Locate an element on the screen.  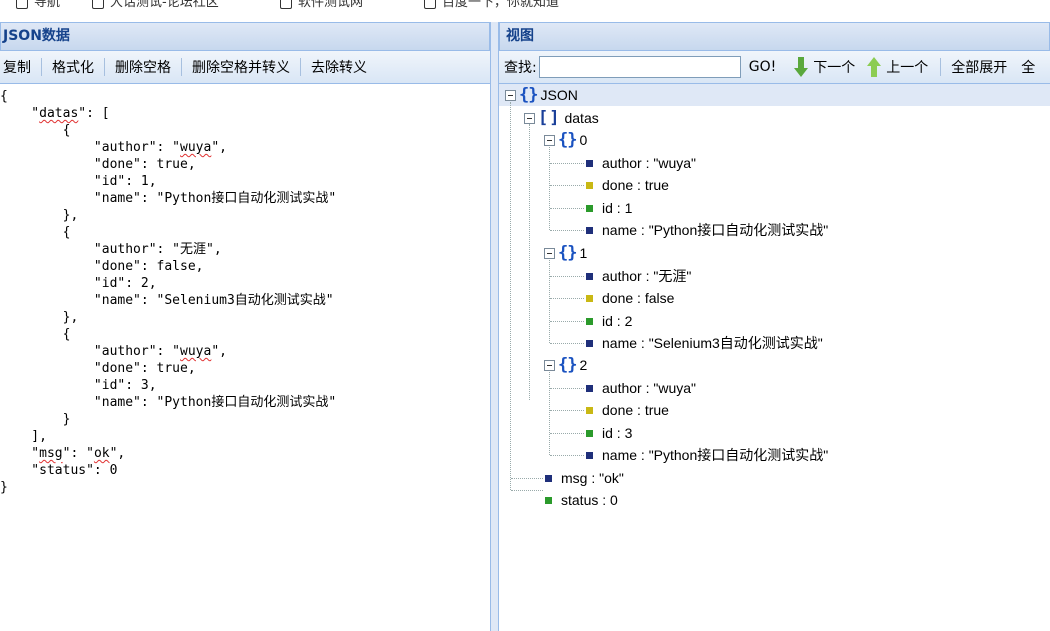
panel-splitter is located at coordinates (495, 326).